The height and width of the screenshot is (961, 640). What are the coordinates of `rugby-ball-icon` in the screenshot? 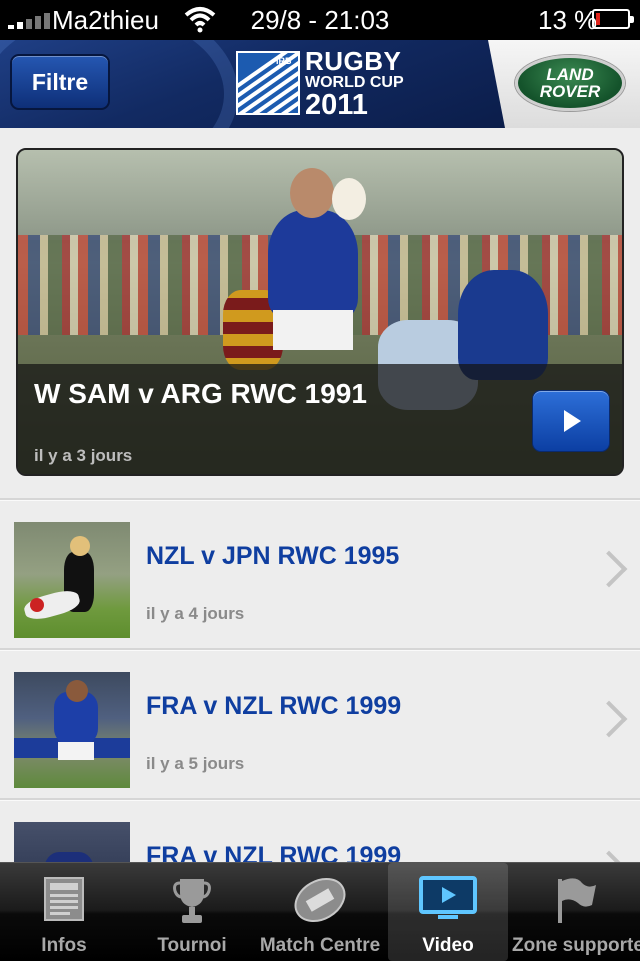 It's located at (320, 900).